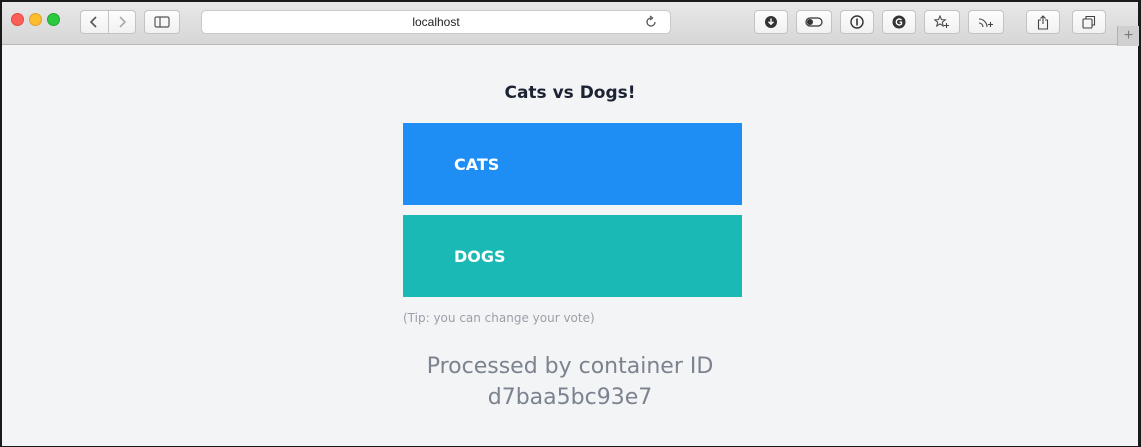 This screenshot has width=1141, height=447. I want to click on reload-icon, so click(651, 23).